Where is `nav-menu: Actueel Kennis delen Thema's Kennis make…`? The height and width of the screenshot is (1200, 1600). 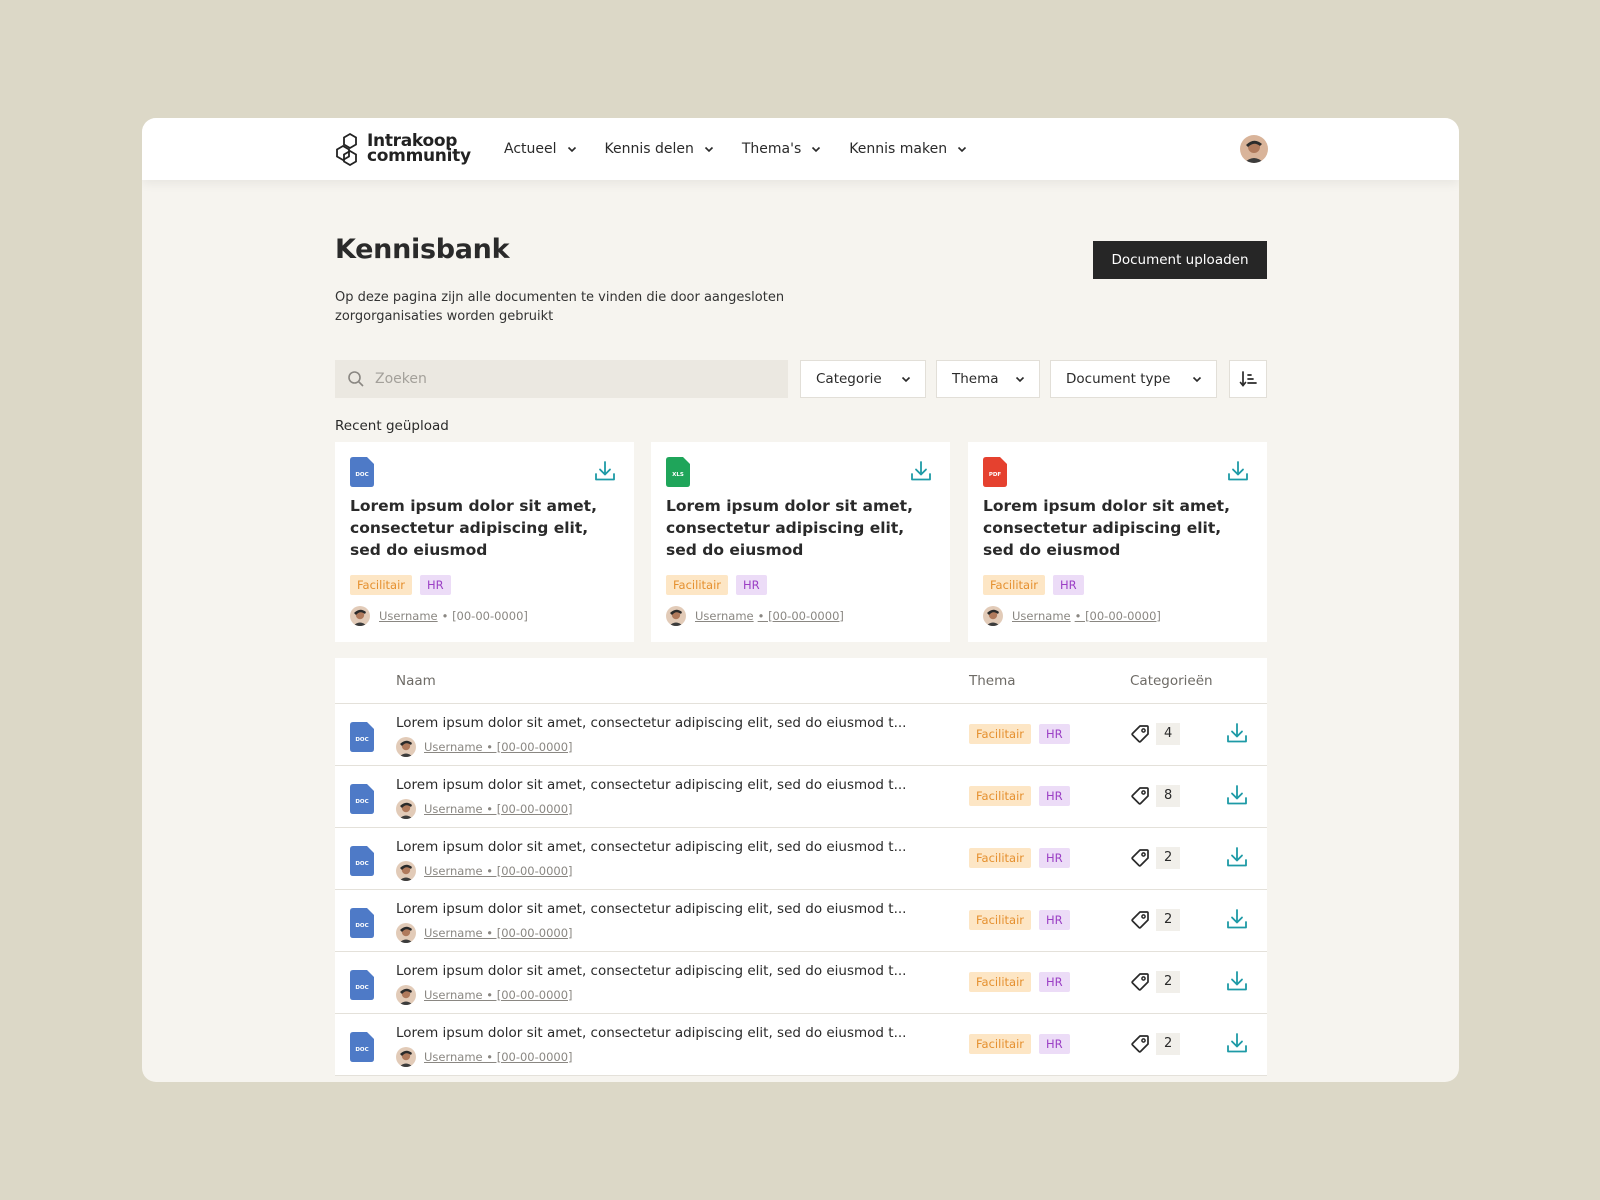 nav-menu: Actueel Kennis delen Thema's Kennis make… is located at coordinates (749, 149).